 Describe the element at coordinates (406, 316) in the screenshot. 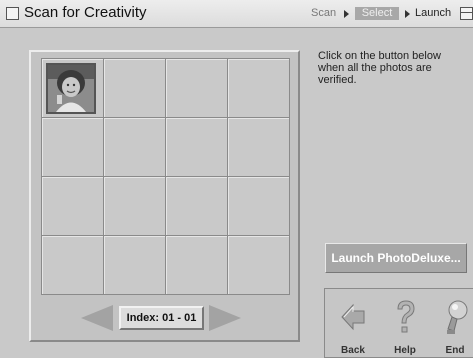

I see `question-mark-icon` at that location.